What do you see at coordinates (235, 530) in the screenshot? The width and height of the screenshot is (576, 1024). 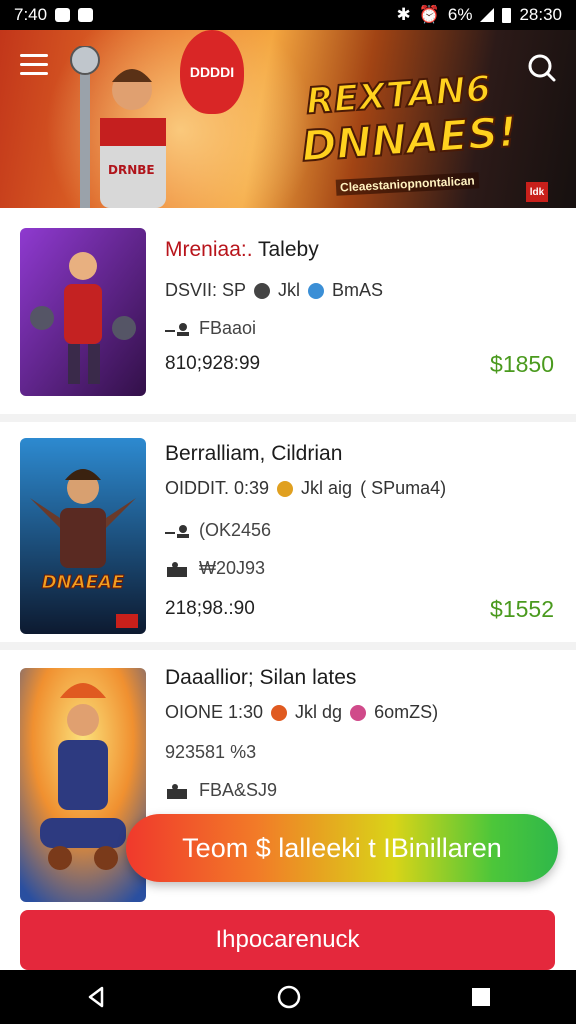 I see `event-host-text: (OK2456` at bounding box center [235, 530].